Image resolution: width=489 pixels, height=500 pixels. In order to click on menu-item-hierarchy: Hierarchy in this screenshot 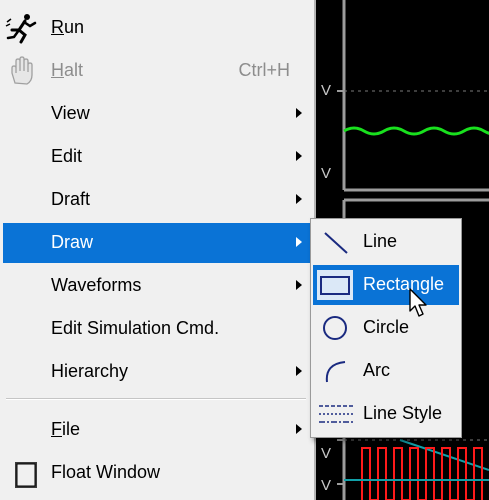, I will do `click(156, 372)`.